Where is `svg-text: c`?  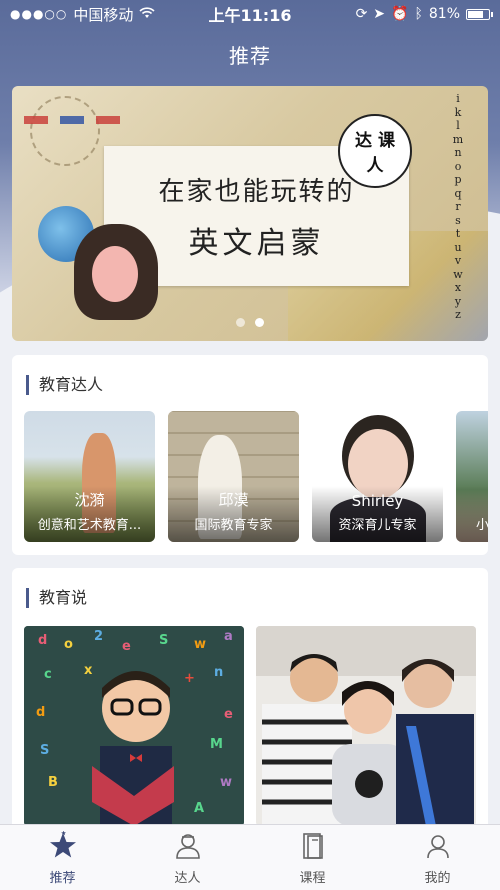 svg-text: c is located at coordinates (48, 674).